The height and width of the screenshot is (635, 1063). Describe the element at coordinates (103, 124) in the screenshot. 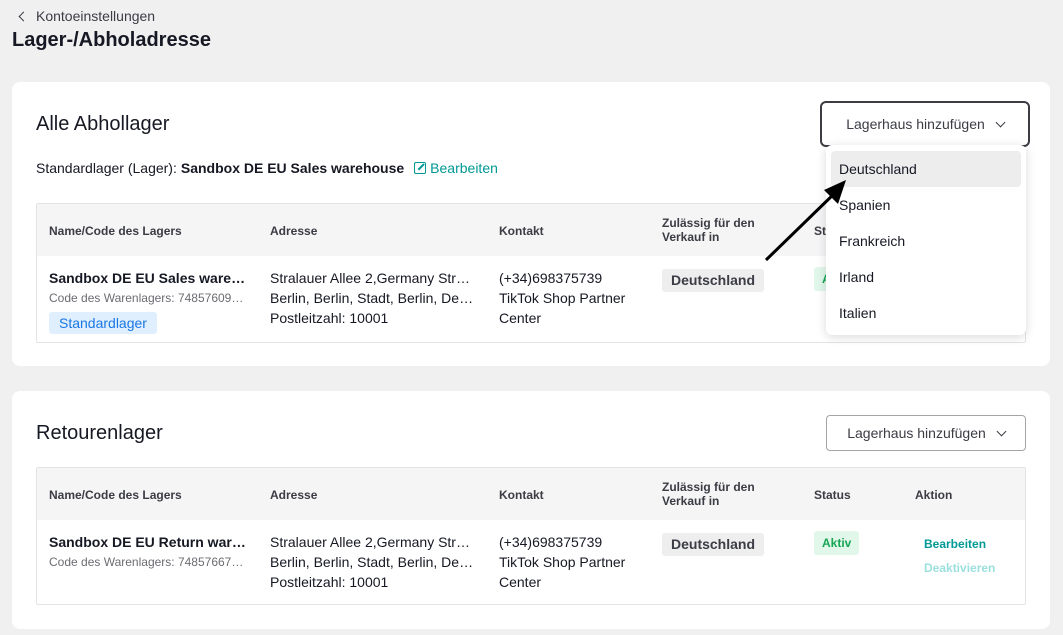

I see `pickup-section-title: Alle Abhollager` at that location.